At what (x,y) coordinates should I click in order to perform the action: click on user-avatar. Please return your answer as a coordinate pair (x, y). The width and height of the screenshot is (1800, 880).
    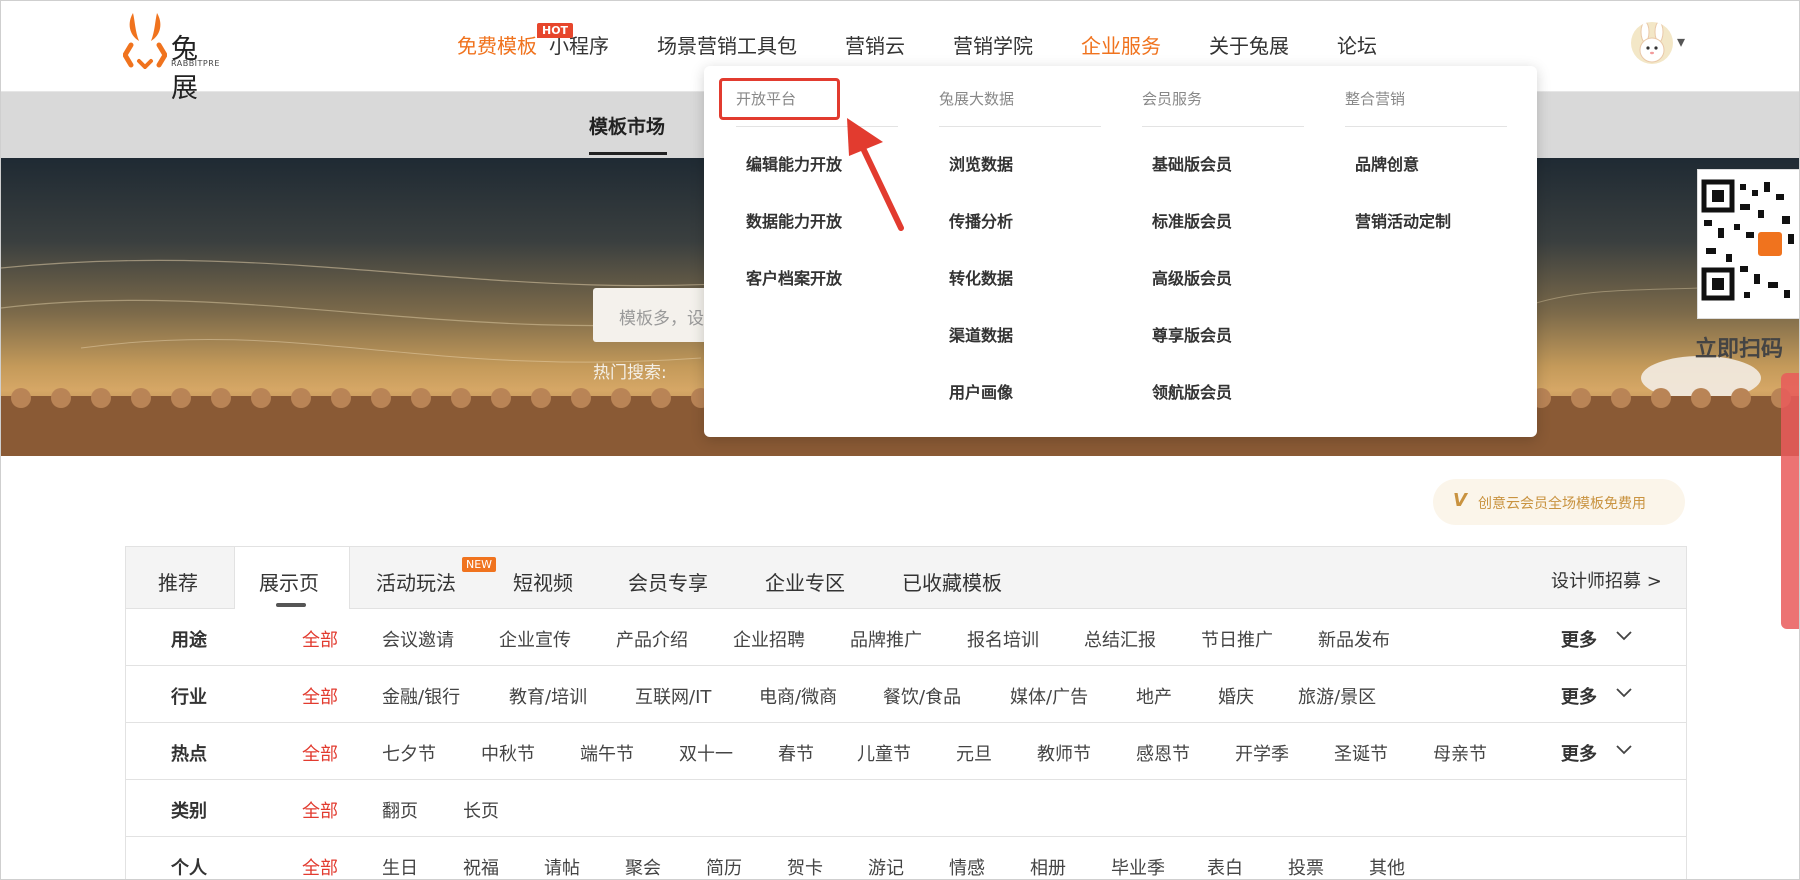
    Looking at the image, I should click on (1652, 43).